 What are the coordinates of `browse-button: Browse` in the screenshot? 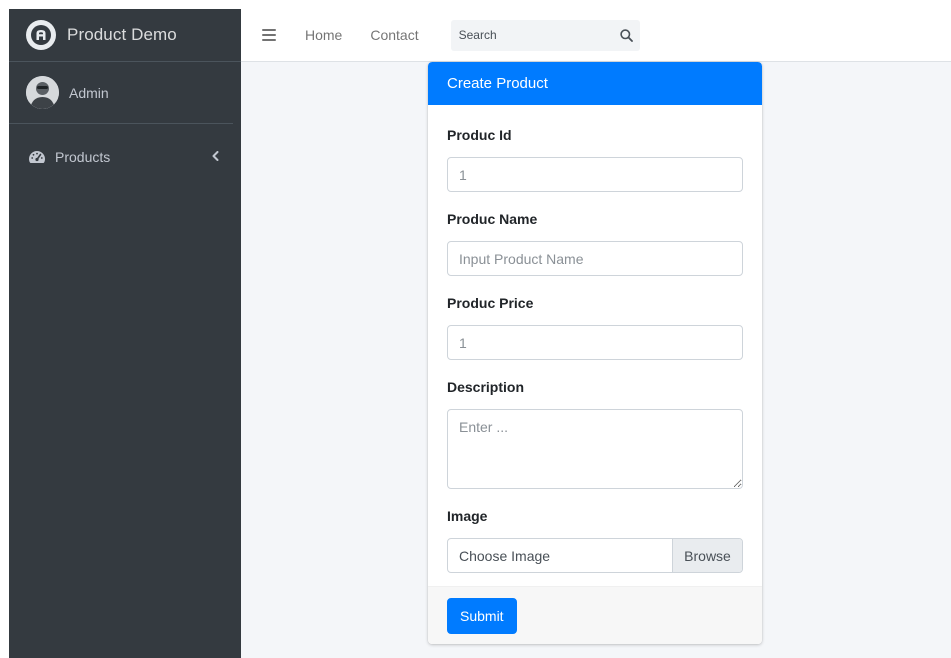 It's located at (707, 555).